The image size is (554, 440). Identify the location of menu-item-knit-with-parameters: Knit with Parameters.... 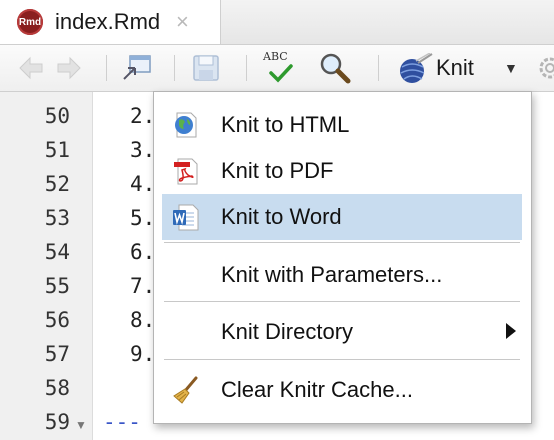
(342, 275).